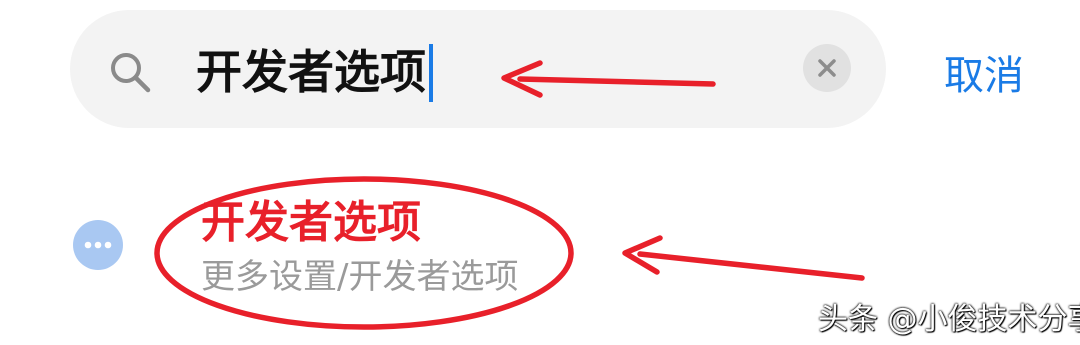 This screenshot has height=345, width=1080. I want to click on arrow-to-search, so click(608, 79).